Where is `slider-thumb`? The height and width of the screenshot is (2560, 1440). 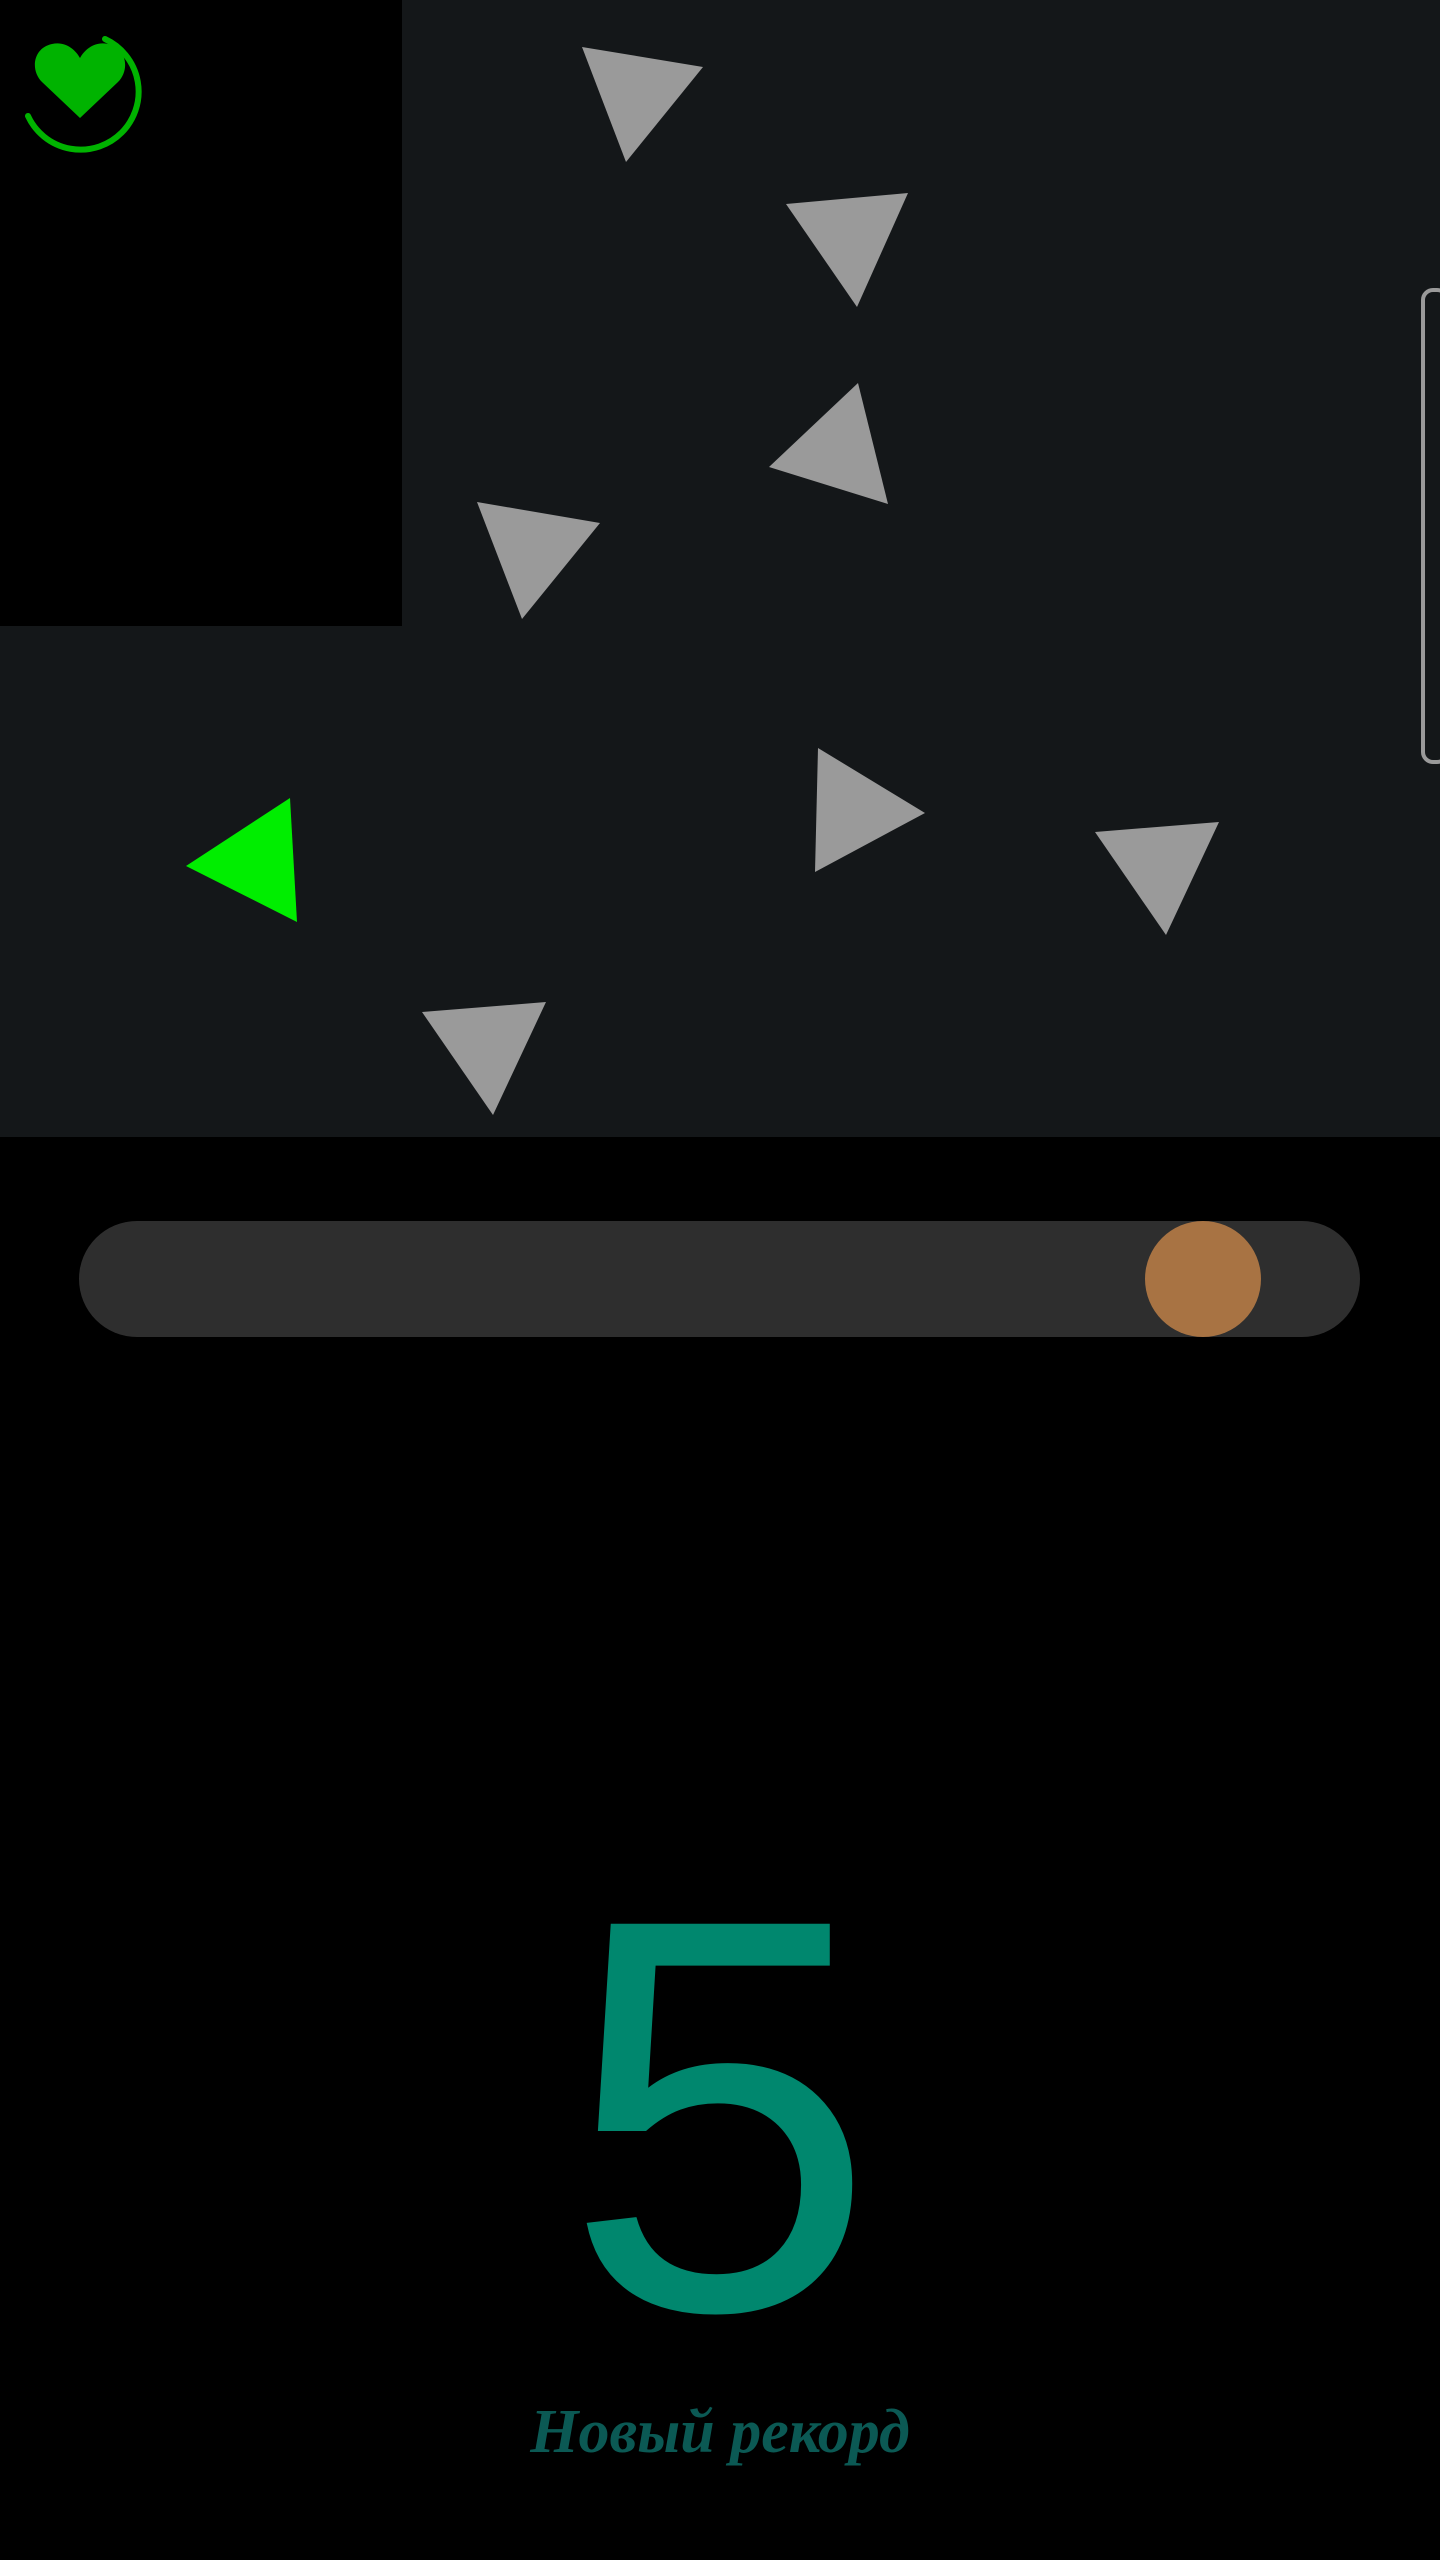 slider-thumb is located at coordinates (1202, 1279).